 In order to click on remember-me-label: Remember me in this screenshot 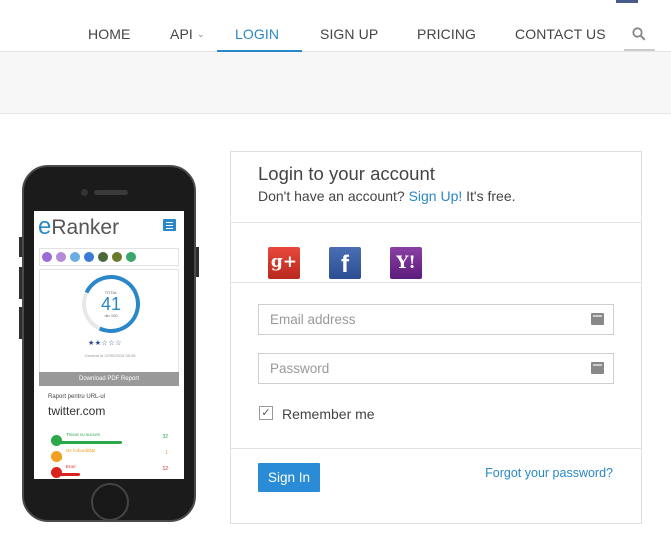, I will do `click(328, 414)`.